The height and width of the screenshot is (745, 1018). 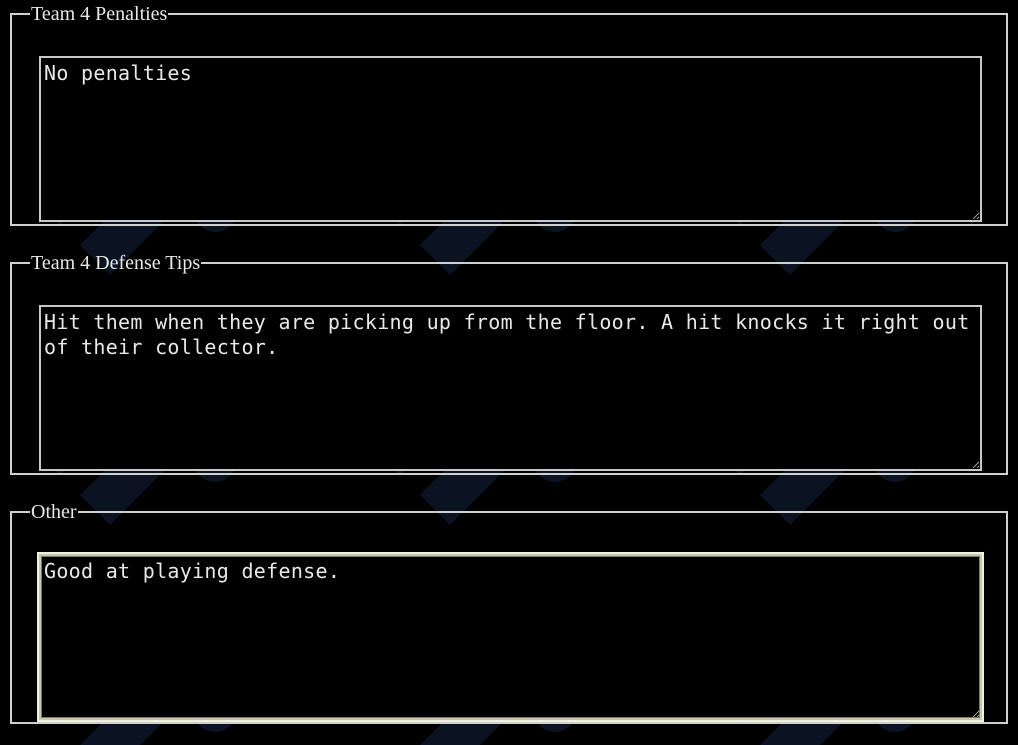 What do you see at coordinates (54, 512) in the screenshot?
I see `other-legend: Other` at bounding box center [54, 512].